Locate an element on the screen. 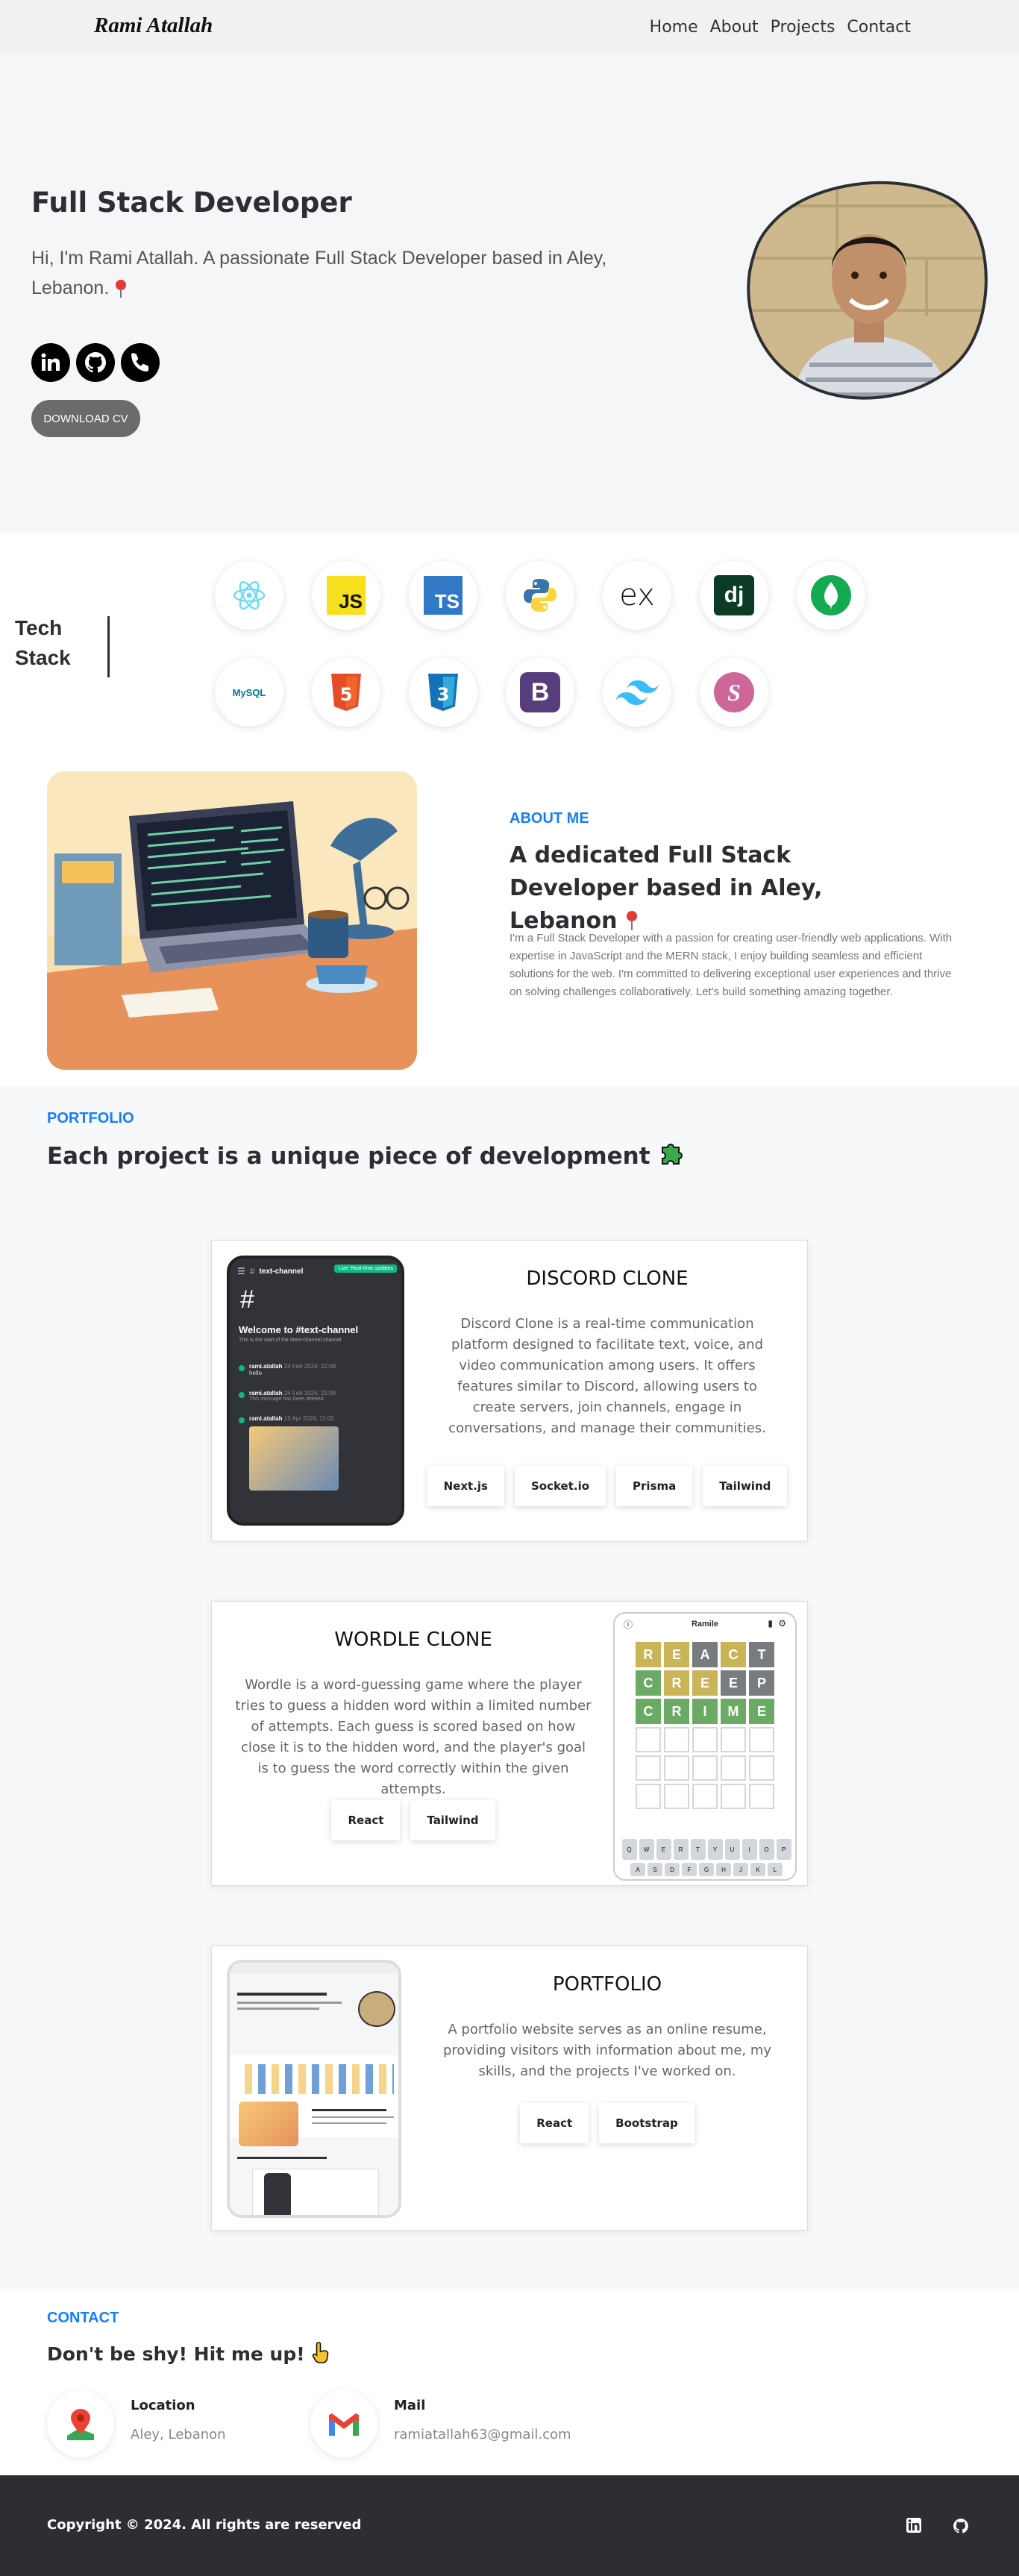 Image resolution: width=1019 pixels, height=2576 pixels. wordle-grid: REACTCREEPCRIME is located at coordinates (707, 1727).